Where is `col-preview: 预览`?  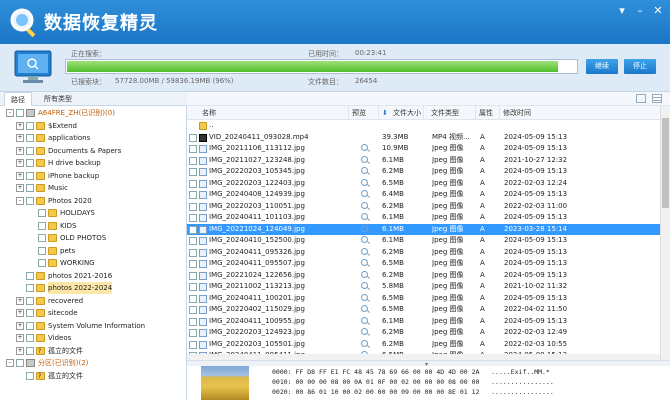 col-preview: 预览 is located at coordinates (364, 113).